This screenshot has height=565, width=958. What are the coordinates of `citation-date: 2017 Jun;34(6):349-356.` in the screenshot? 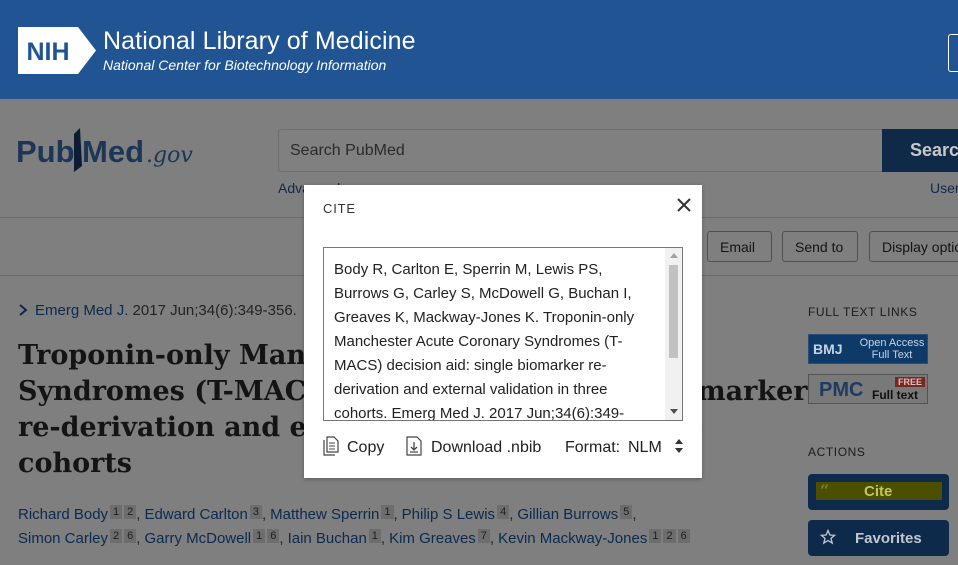 It's located at (214, 310).